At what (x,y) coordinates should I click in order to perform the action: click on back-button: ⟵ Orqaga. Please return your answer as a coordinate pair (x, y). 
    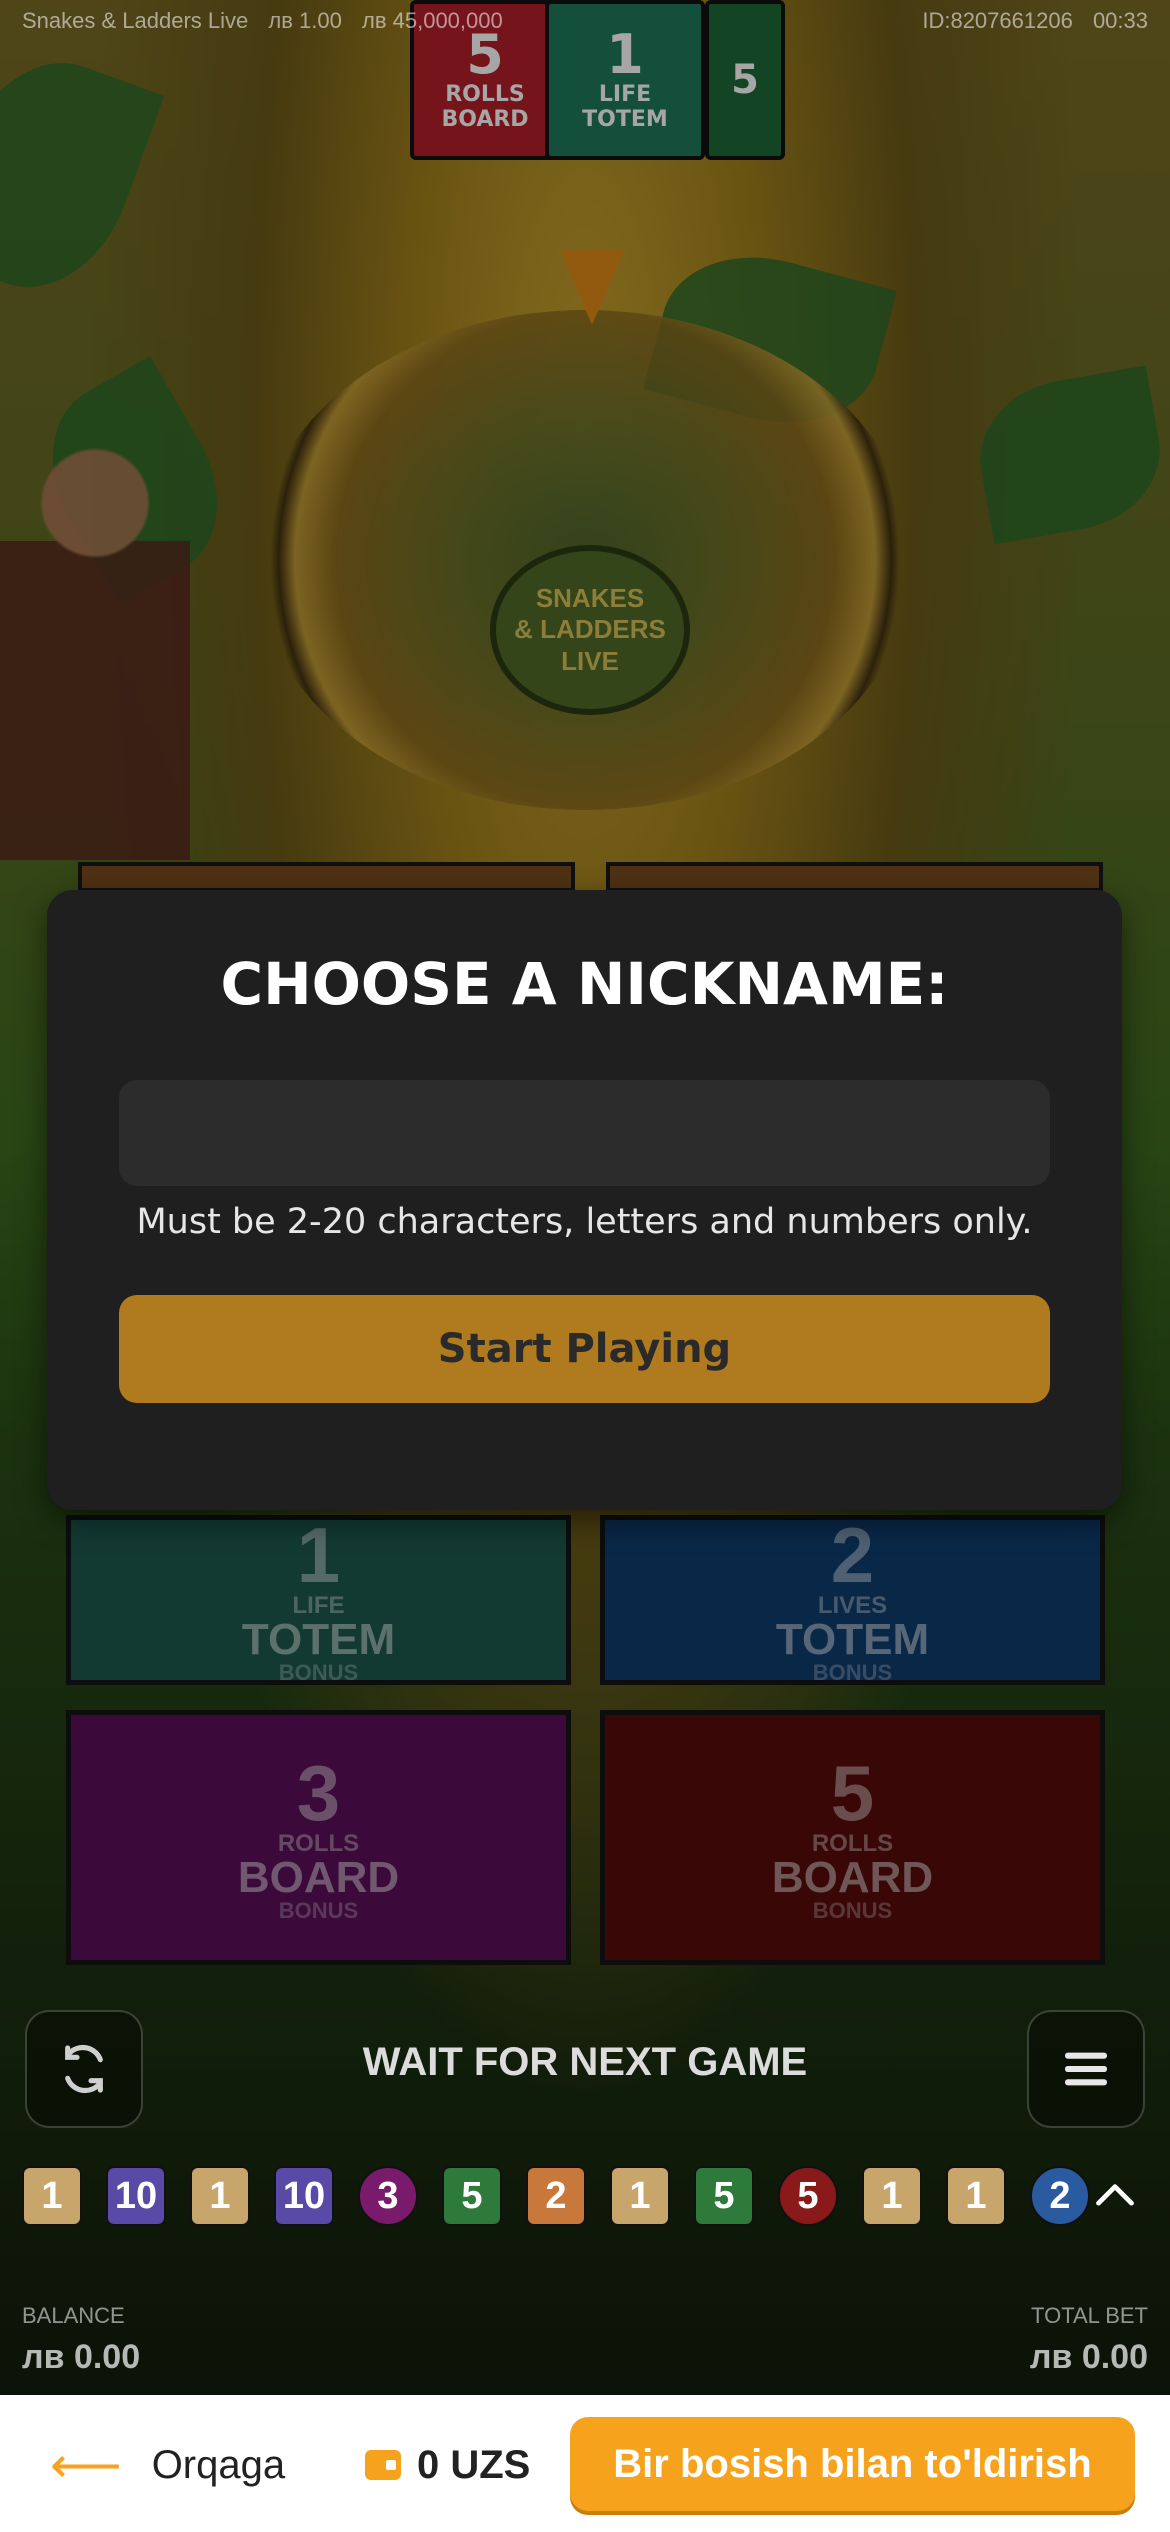
    Looking at the image, I should click on (167, 2465).